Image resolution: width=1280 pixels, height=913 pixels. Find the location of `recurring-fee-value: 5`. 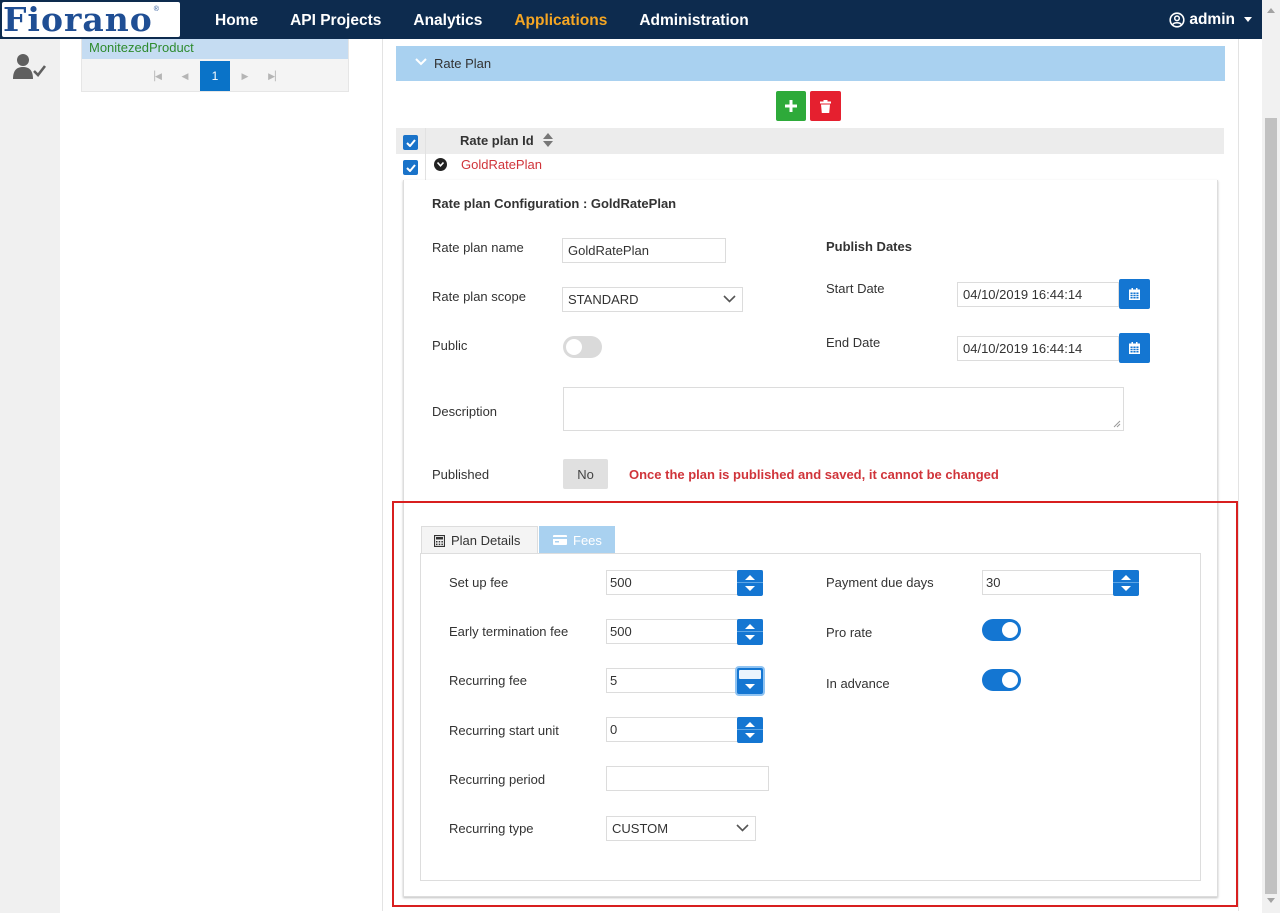

recurring-fee-value: 5 is located at coordinates (614, 680).